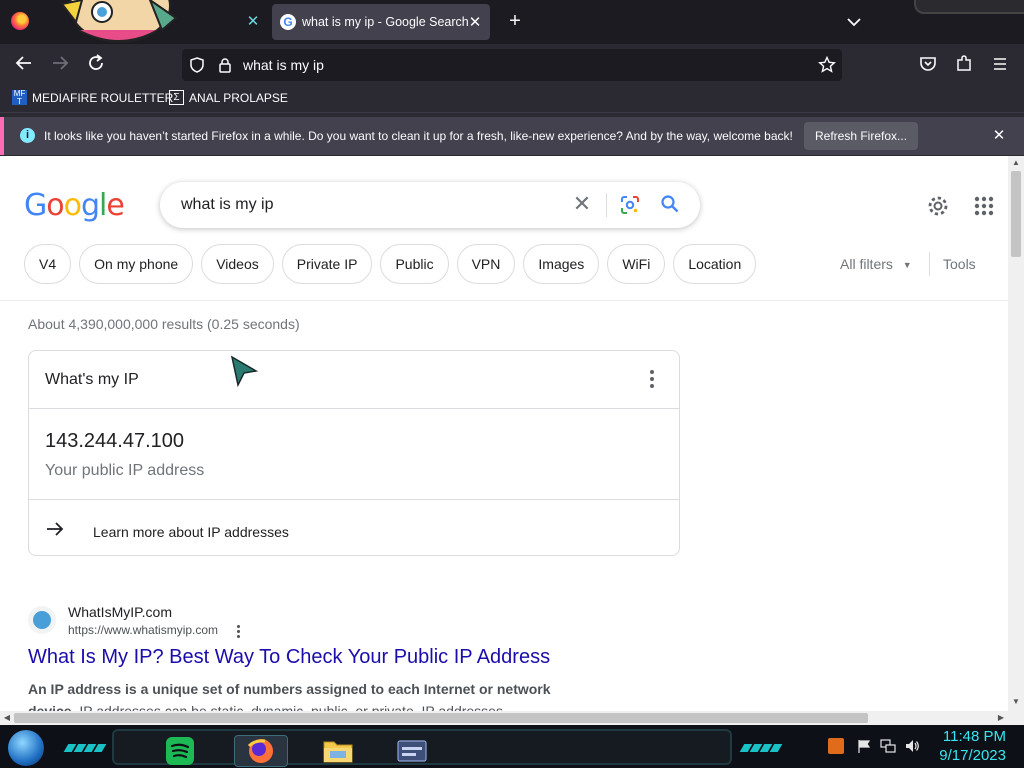 The image size is (1024, 768). Describe the element at coordinates (238, 97) in the screenshot. I see `bookmark-label: ANAL PROLAPSE` at that location.